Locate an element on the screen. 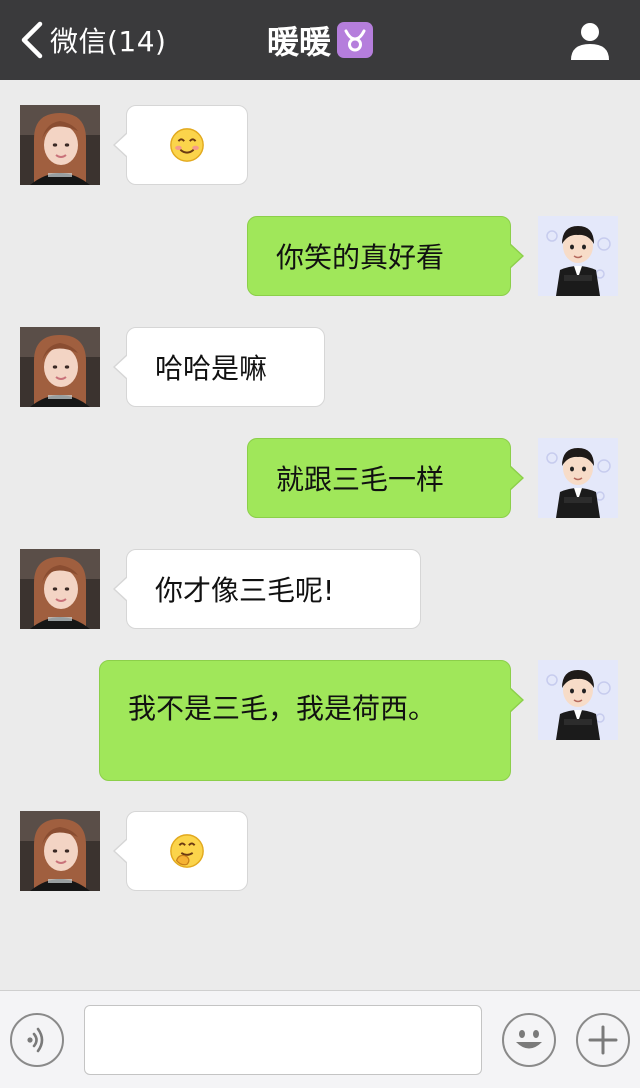 Image resolution: width=640 pixels, height=1088 pixels. message-bubble: 就跟三毛一样 is located at coordinates (385, 478).